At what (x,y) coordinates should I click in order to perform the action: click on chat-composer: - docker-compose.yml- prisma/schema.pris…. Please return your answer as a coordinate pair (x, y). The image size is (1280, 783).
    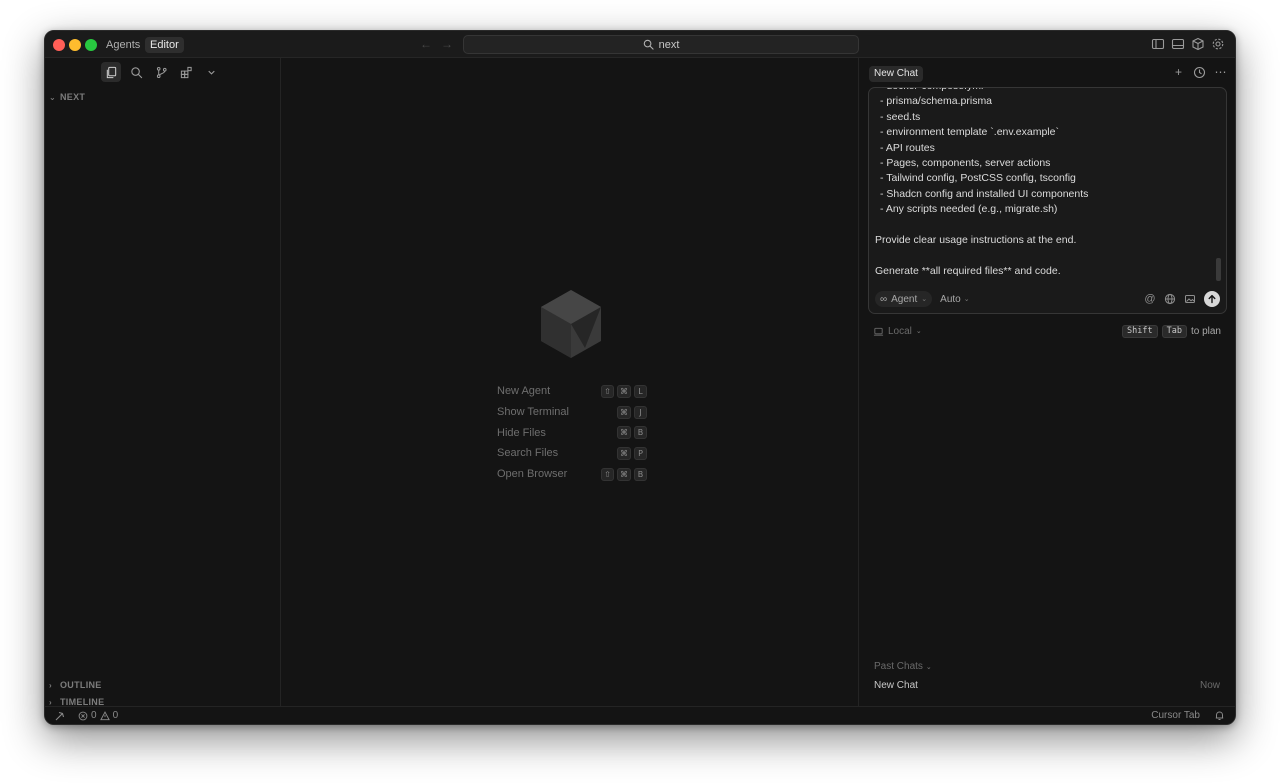
    Looking at the image, I should click on (1047, 200).